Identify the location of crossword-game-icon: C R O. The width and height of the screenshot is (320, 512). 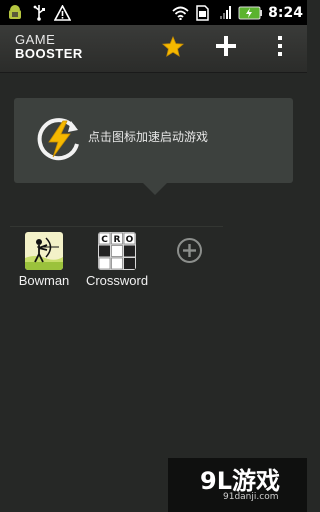
(117, 251).